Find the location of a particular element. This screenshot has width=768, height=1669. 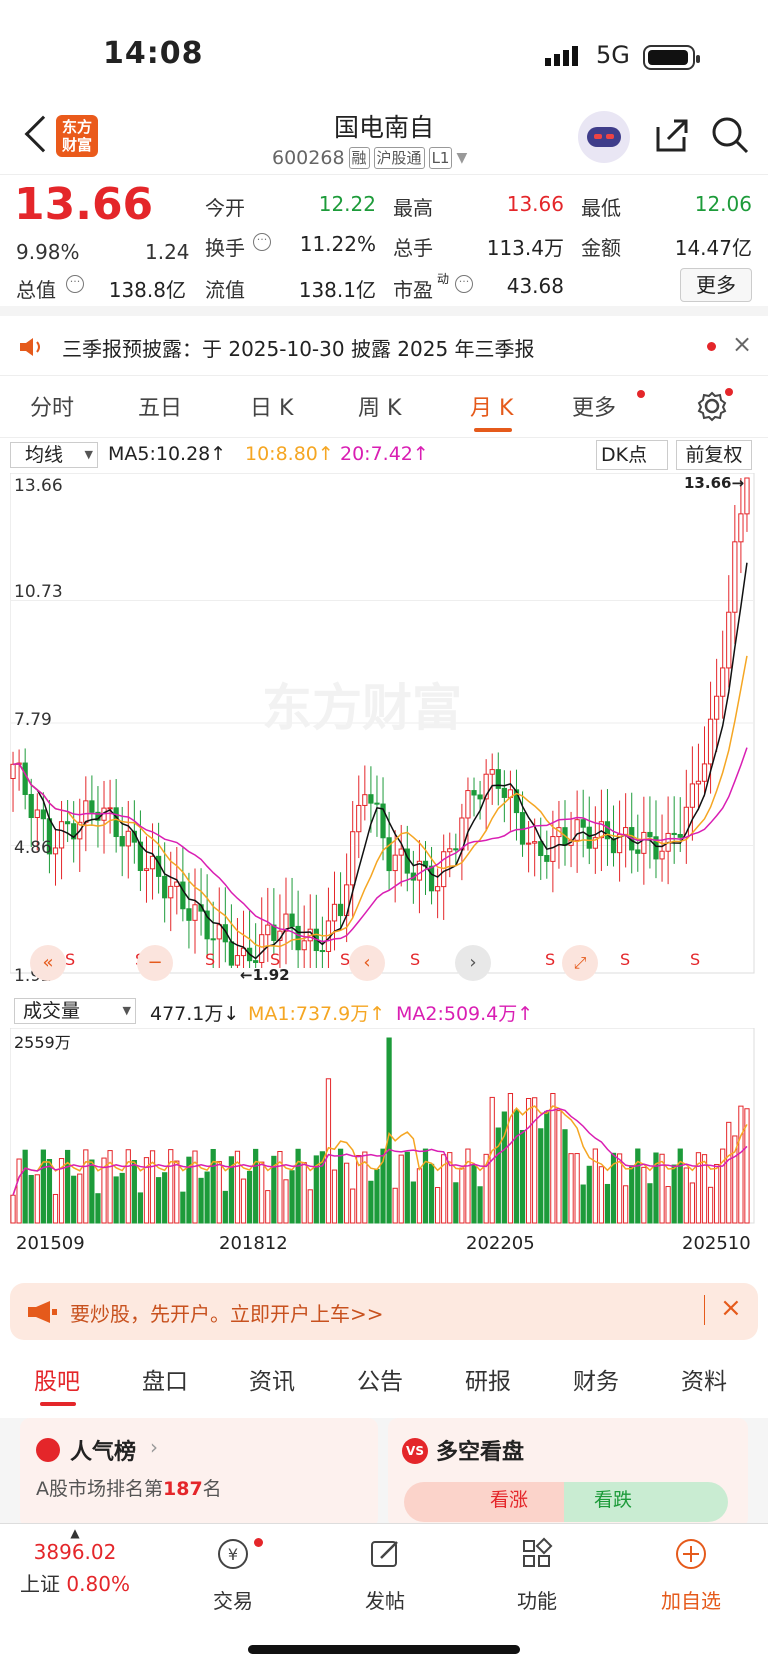

volume-select: 成交量 ▼ is located at coordinates (75, 1011).